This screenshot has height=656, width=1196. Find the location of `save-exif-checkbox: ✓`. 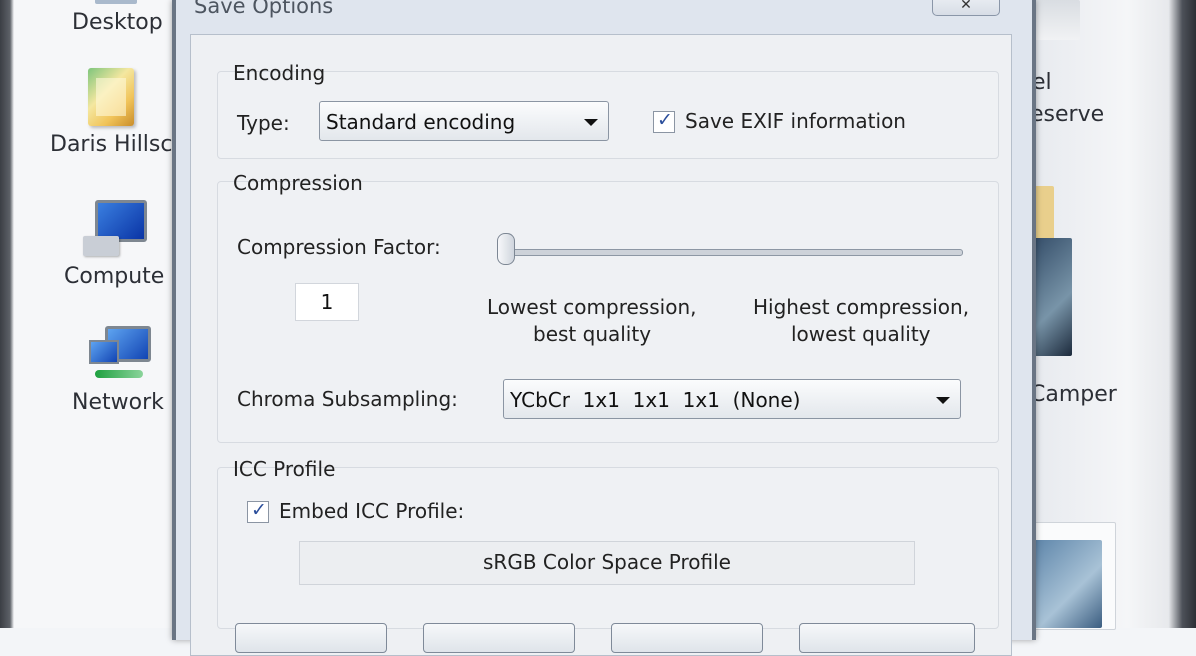

save-exif-checkbox: ✓ is located at coordinates (664, 121).